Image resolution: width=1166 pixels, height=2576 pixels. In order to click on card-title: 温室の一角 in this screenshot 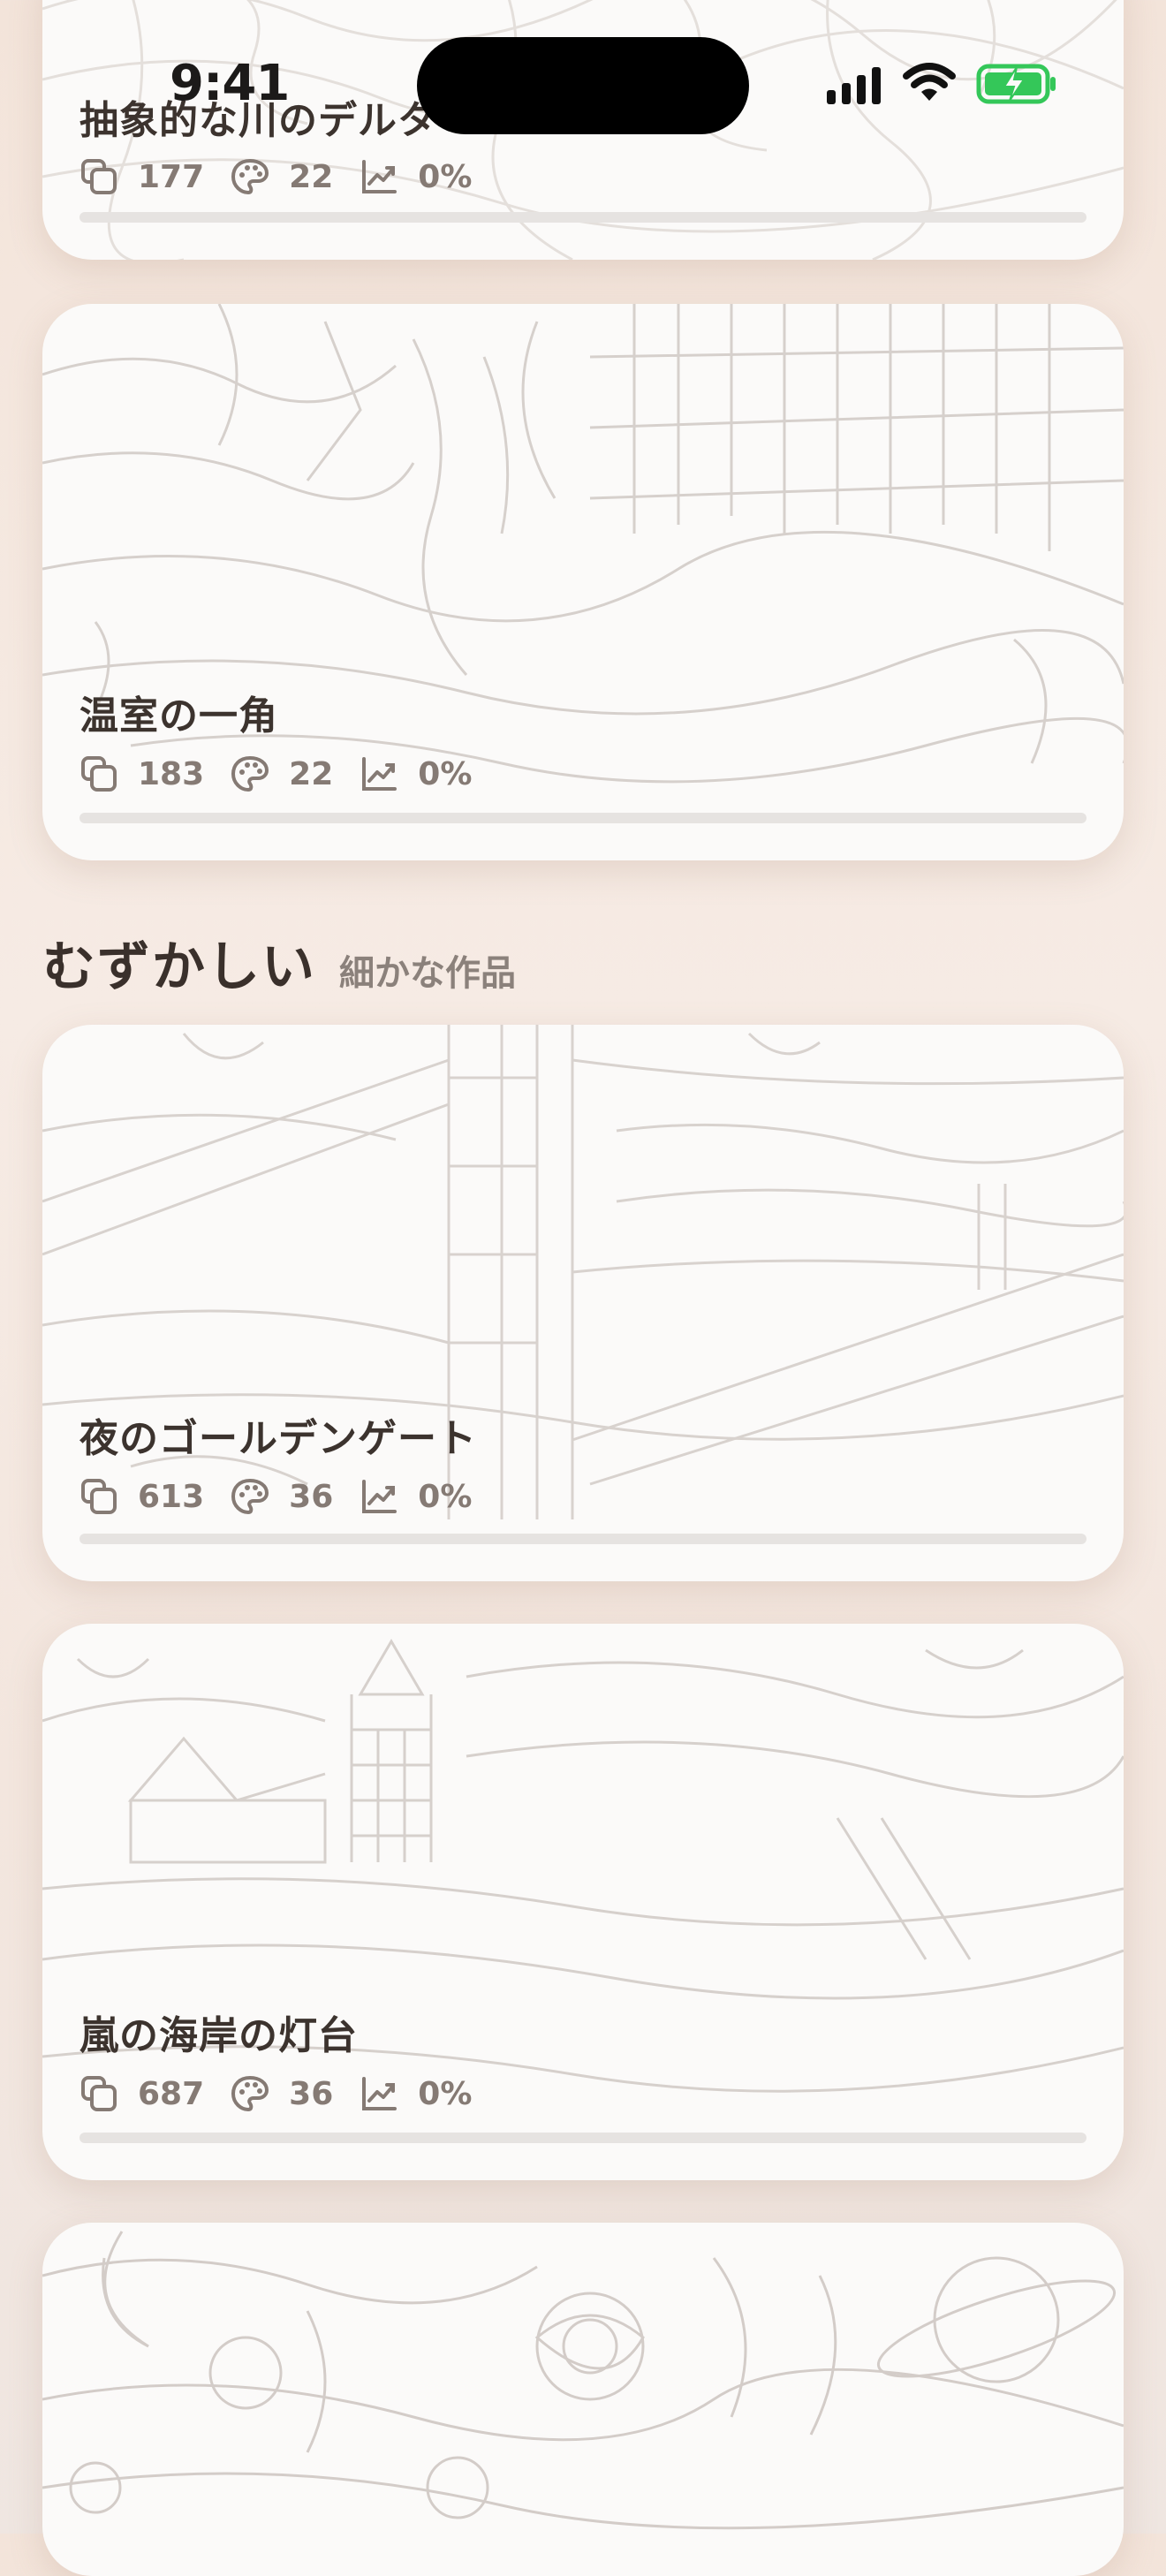, I will do `click(179, 716)`.